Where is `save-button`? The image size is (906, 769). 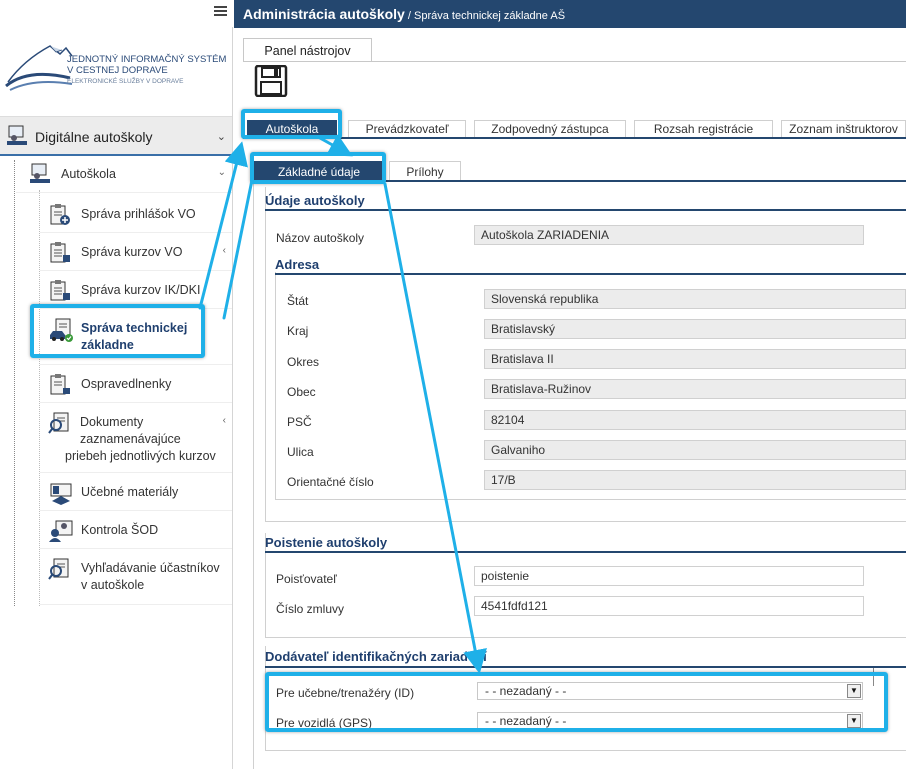 save-button is located at coordinates (271, 81).